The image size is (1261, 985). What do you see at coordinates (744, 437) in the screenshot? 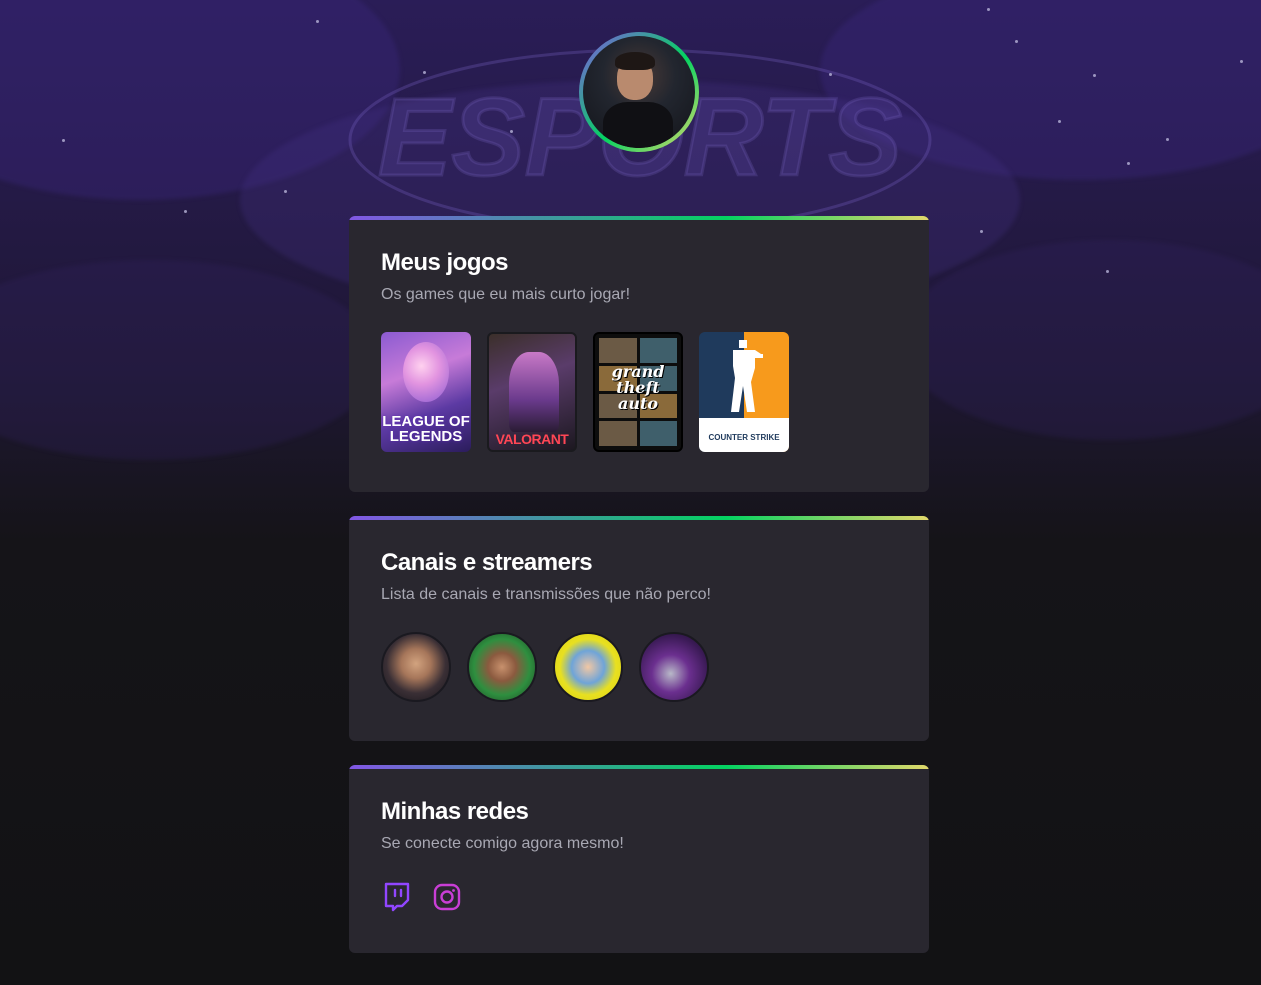
I see `game-label: COUNTER STRIKE` at bounding box center [744, 437].